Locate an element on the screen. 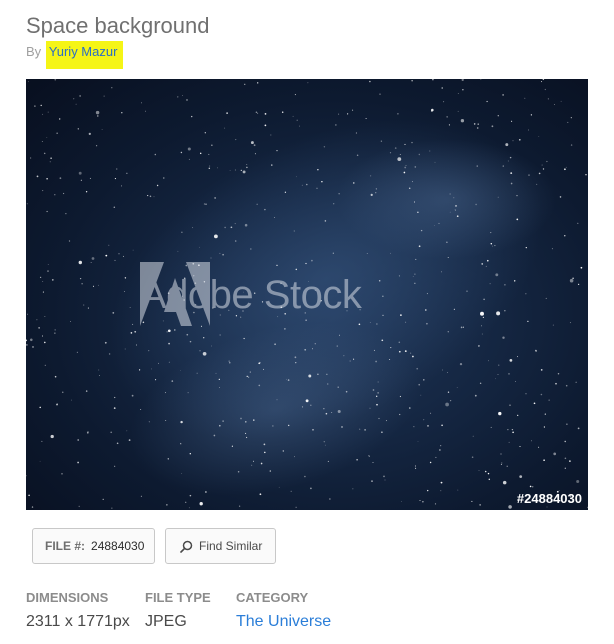 This screenshot has width=614, height=644. author-link: Yuriy Mazur is located at coordinates (84, 55).